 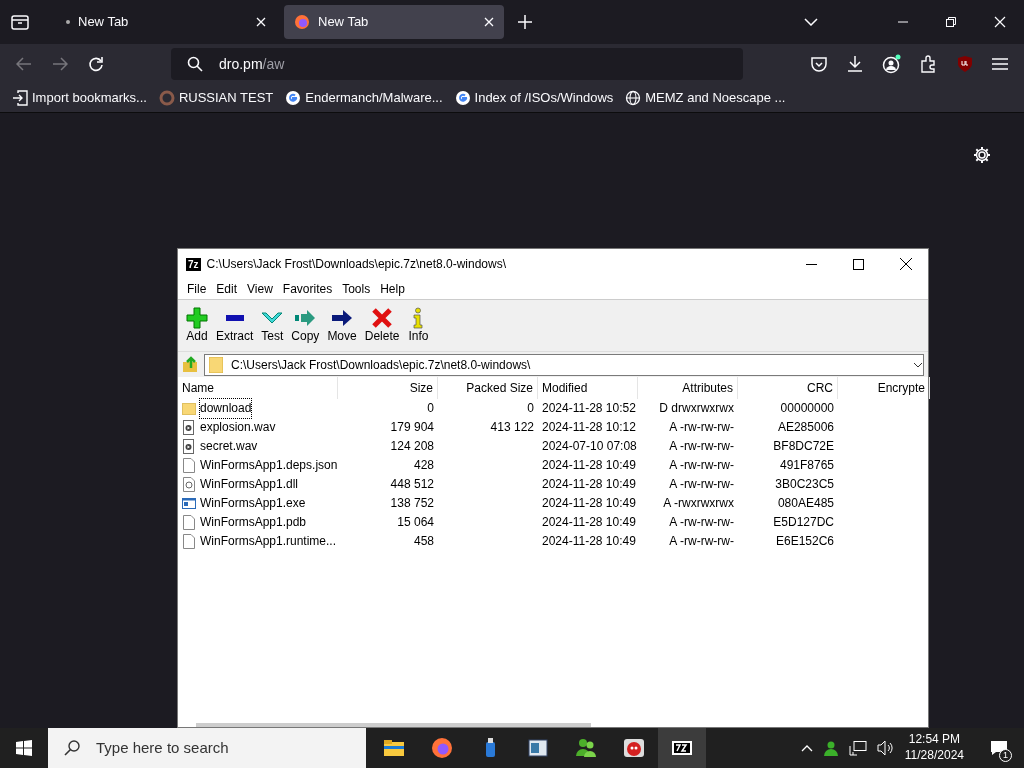 What do you see at coordinates (633, 98) in the screenshot?
I see `globe-icon` at bounding box center [633, 98].